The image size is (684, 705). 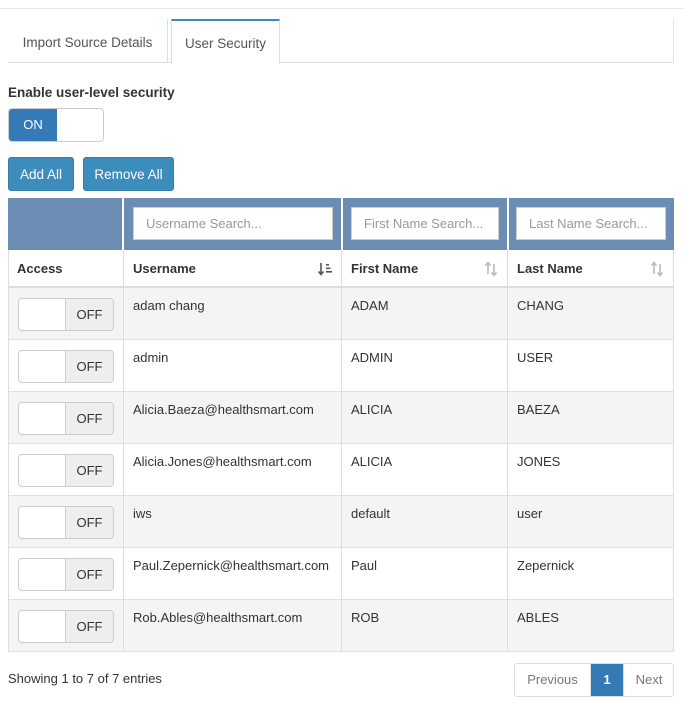 What do you see at coordinates (223, 409) in the screenshot?
I see `username-cell: Alicia.Baeza@healthsmart.com` at bounding box center [223, 409].